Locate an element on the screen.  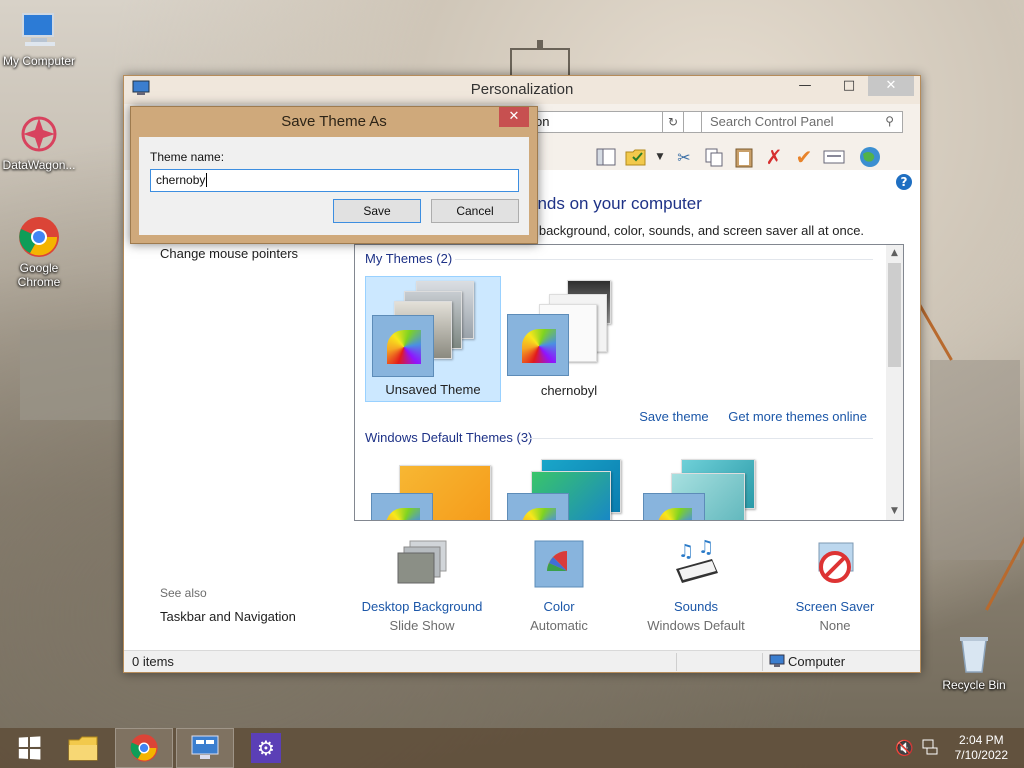
theme-label: chernobyl is located at coordinates (569, 390).